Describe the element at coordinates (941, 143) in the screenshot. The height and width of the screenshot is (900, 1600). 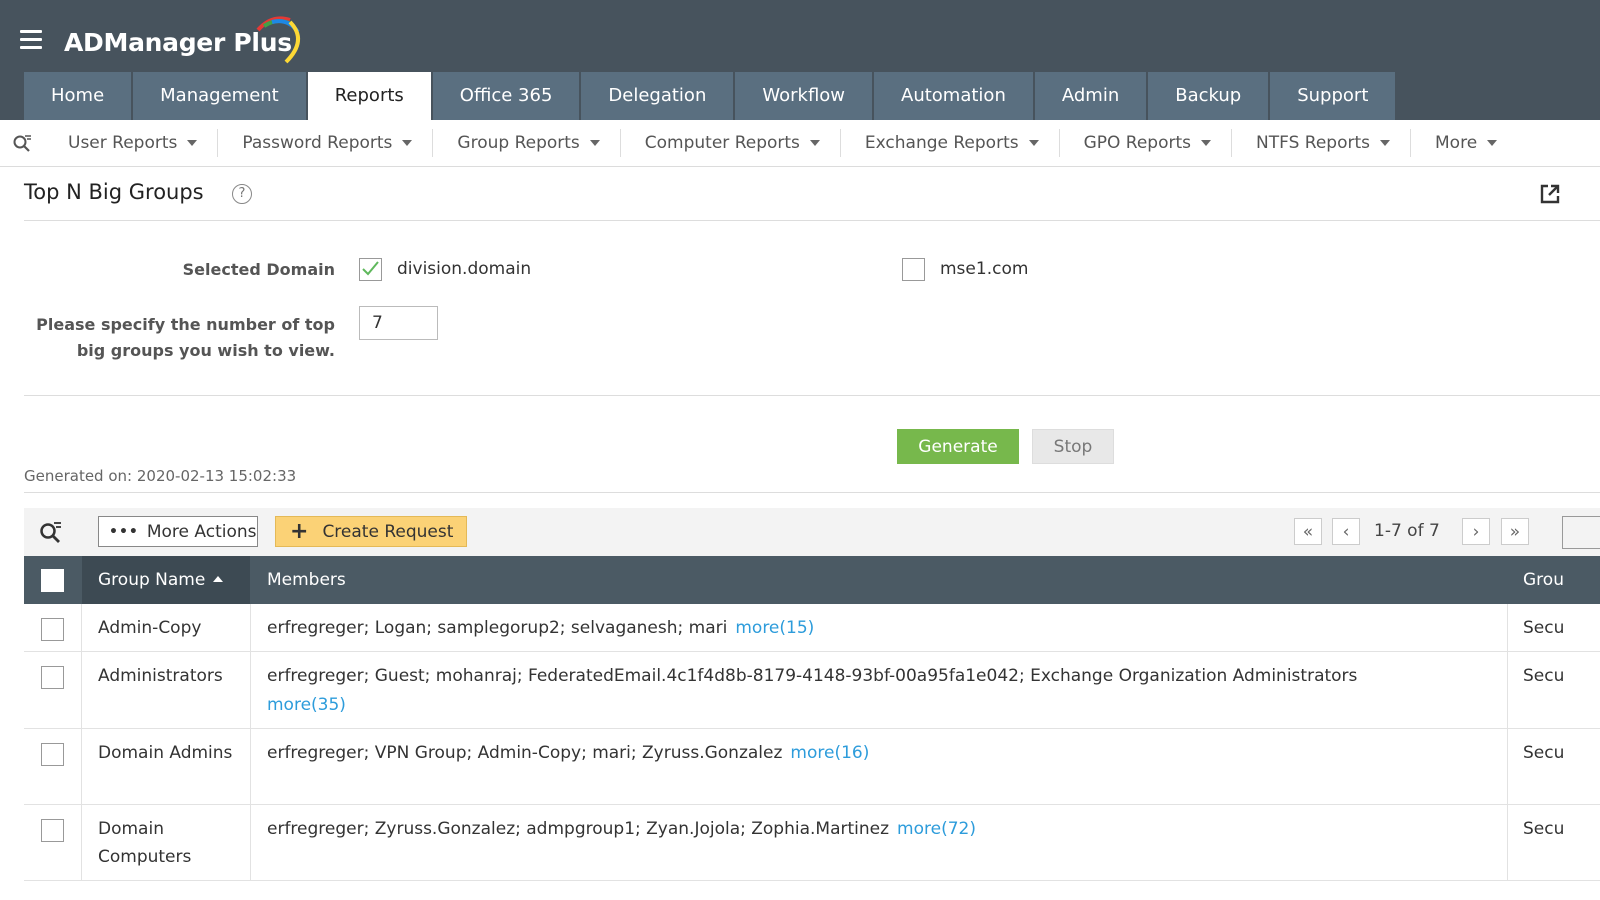
I see `subnav-label: Exchange Reports` at that location.